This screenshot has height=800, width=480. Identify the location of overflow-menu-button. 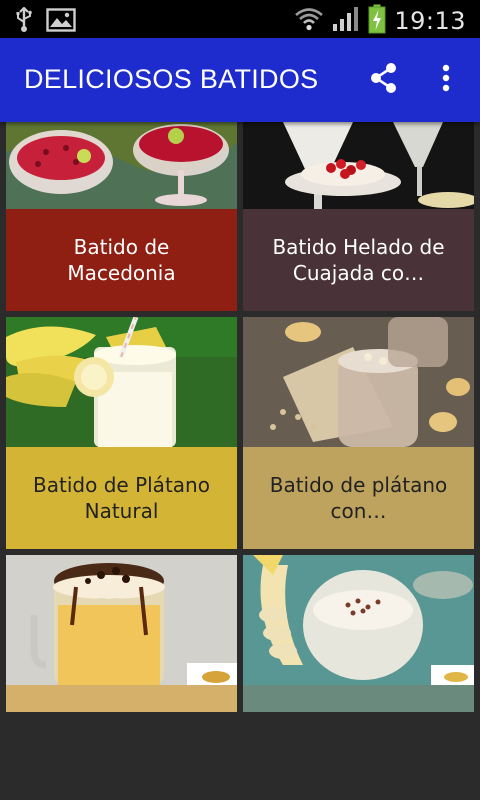
(446, 80).